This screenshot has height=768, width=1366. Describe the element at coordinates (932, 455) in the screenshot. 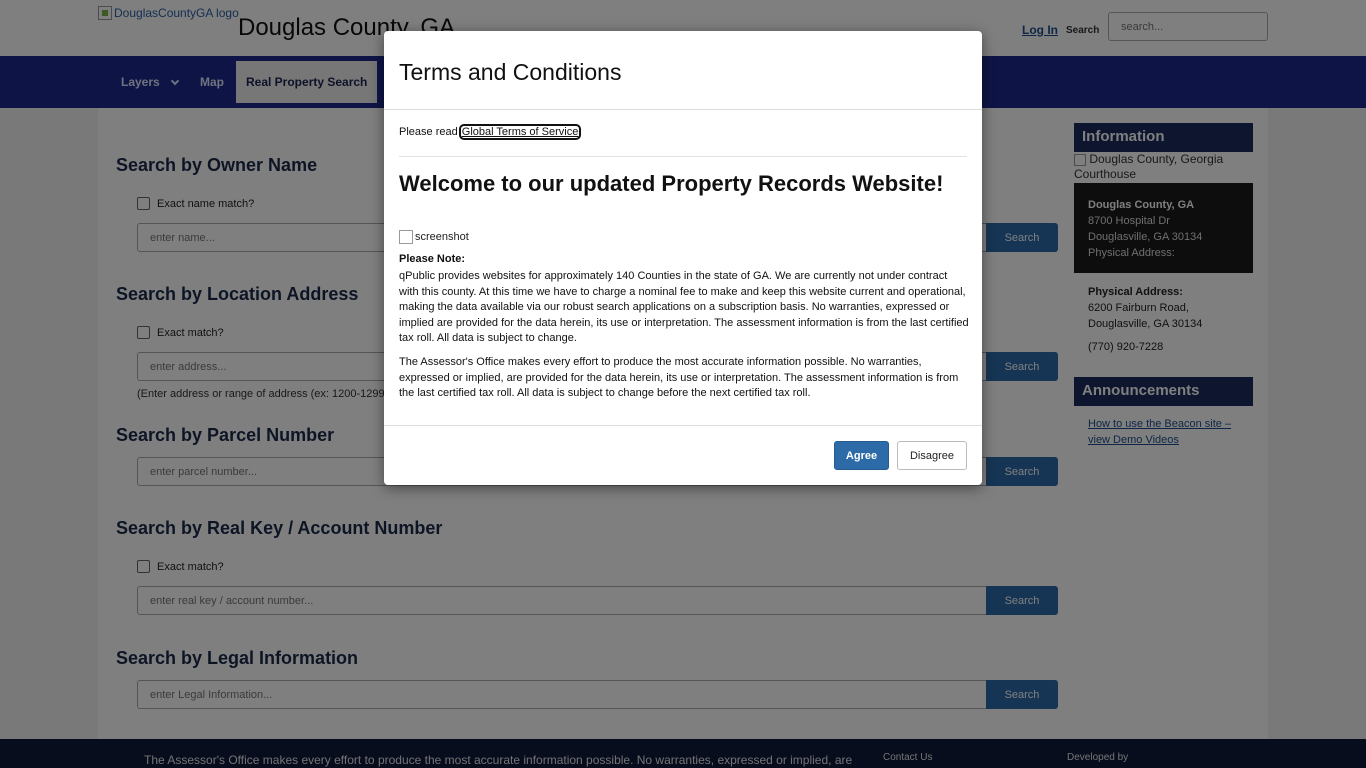

I see `disagree-button: Disagree` at that location.